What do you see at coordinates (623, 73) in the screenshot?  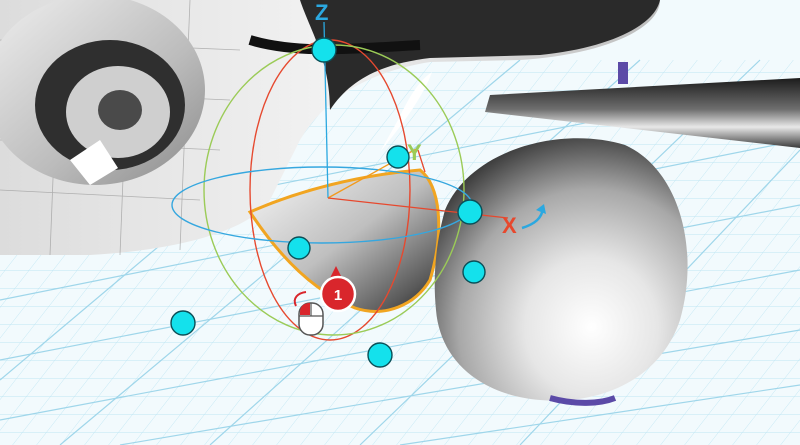 I see `support-post` at bounding box center [623, 73].